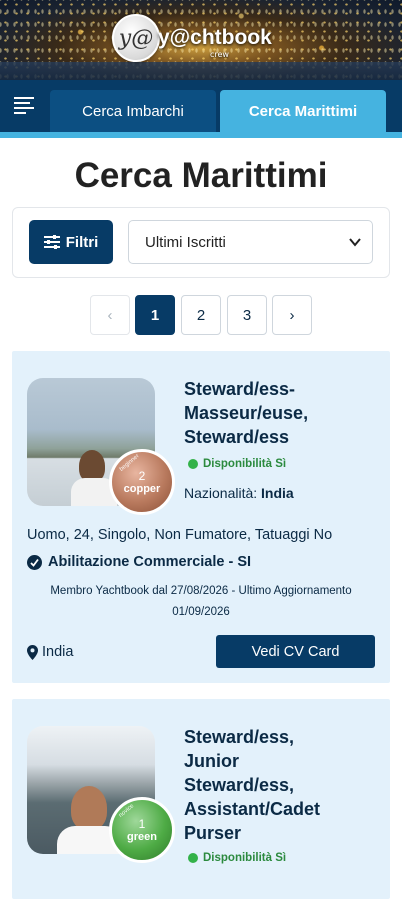 This screenshot has width=402, height=899. What do you see at coordinates (201, 71) in the screenshot?
I see `harbor-water` at bounding box center [201, 71].